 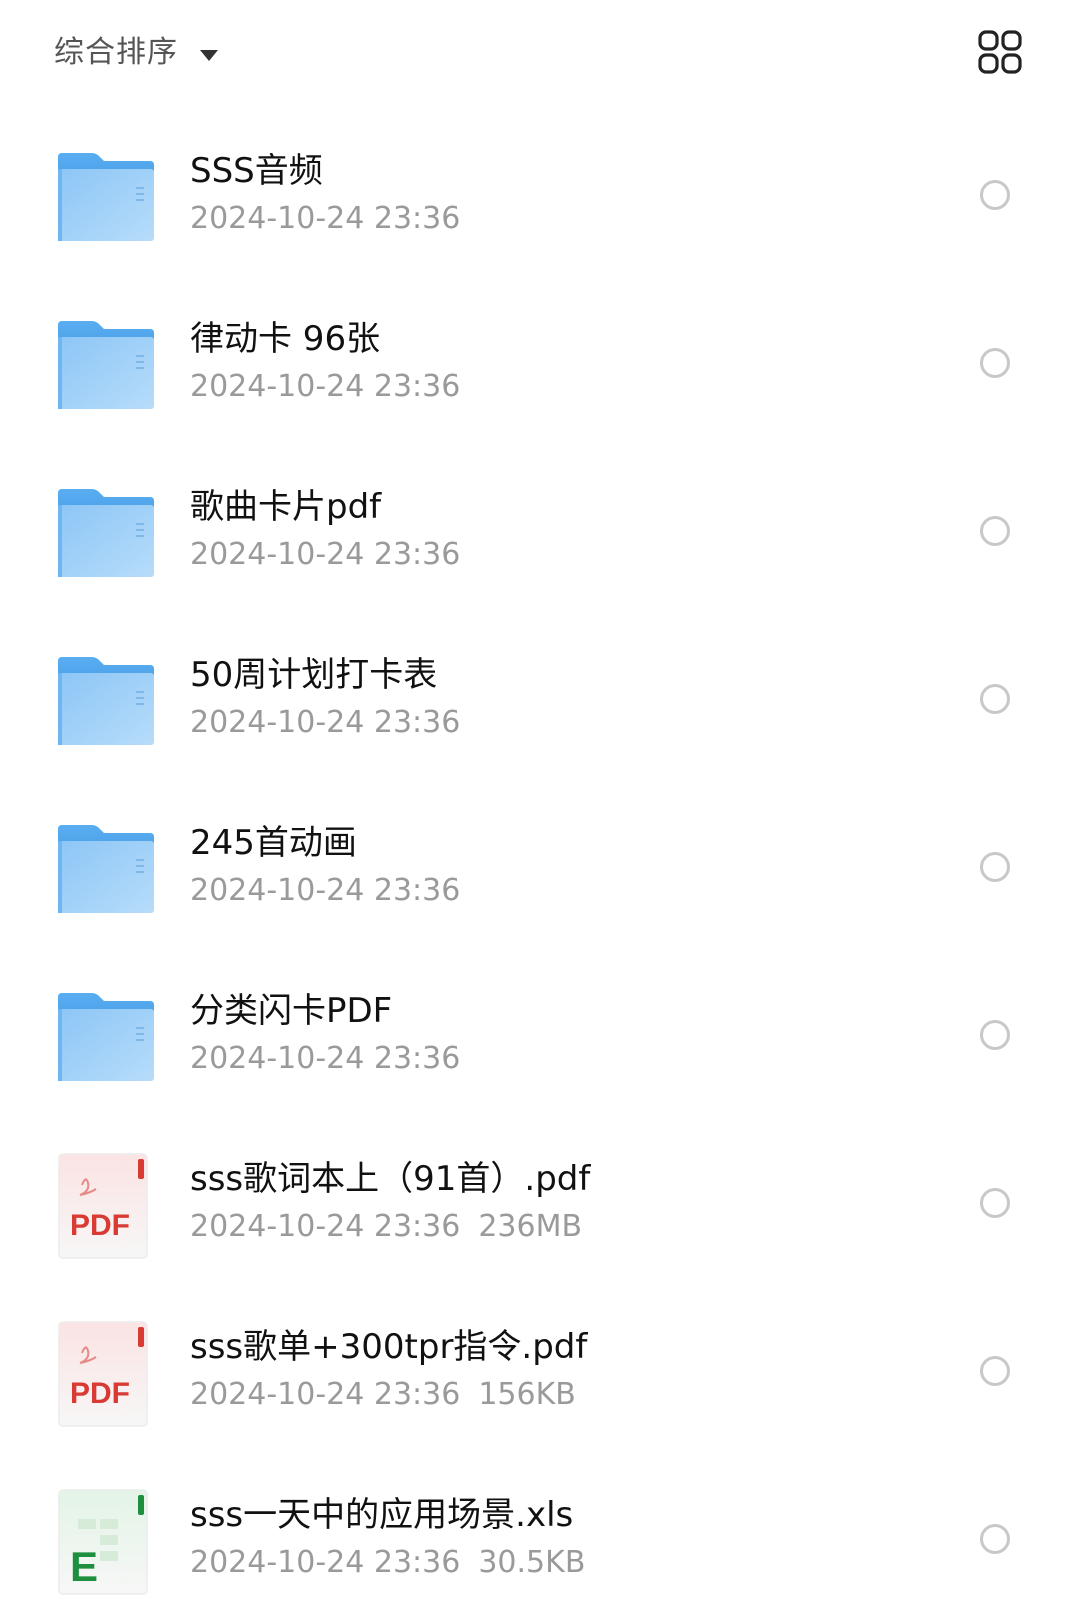 I want to click on file-name: sss歌词本上（91首）.pdf, so click(x=390, y=1179).